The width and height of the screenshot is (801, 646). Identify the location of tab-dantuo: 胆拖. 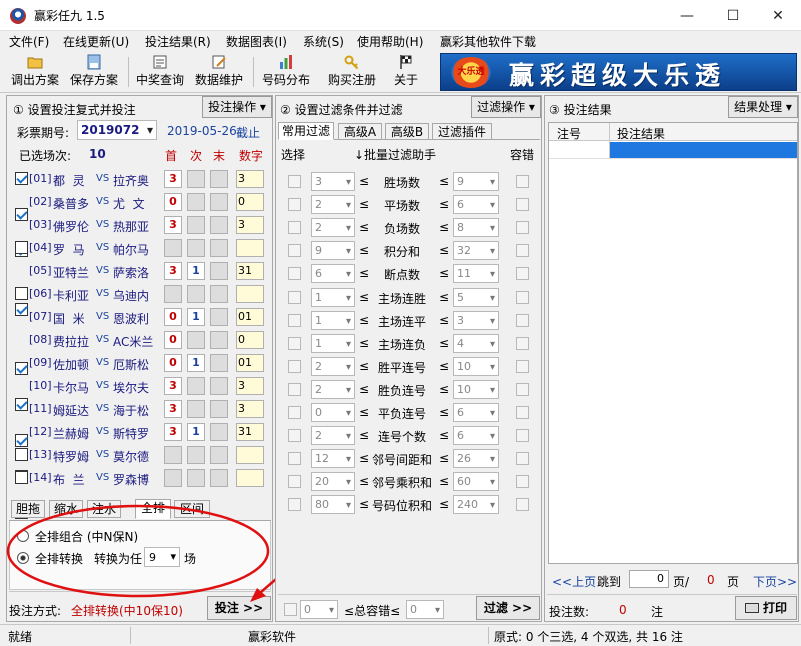
(28, 509).